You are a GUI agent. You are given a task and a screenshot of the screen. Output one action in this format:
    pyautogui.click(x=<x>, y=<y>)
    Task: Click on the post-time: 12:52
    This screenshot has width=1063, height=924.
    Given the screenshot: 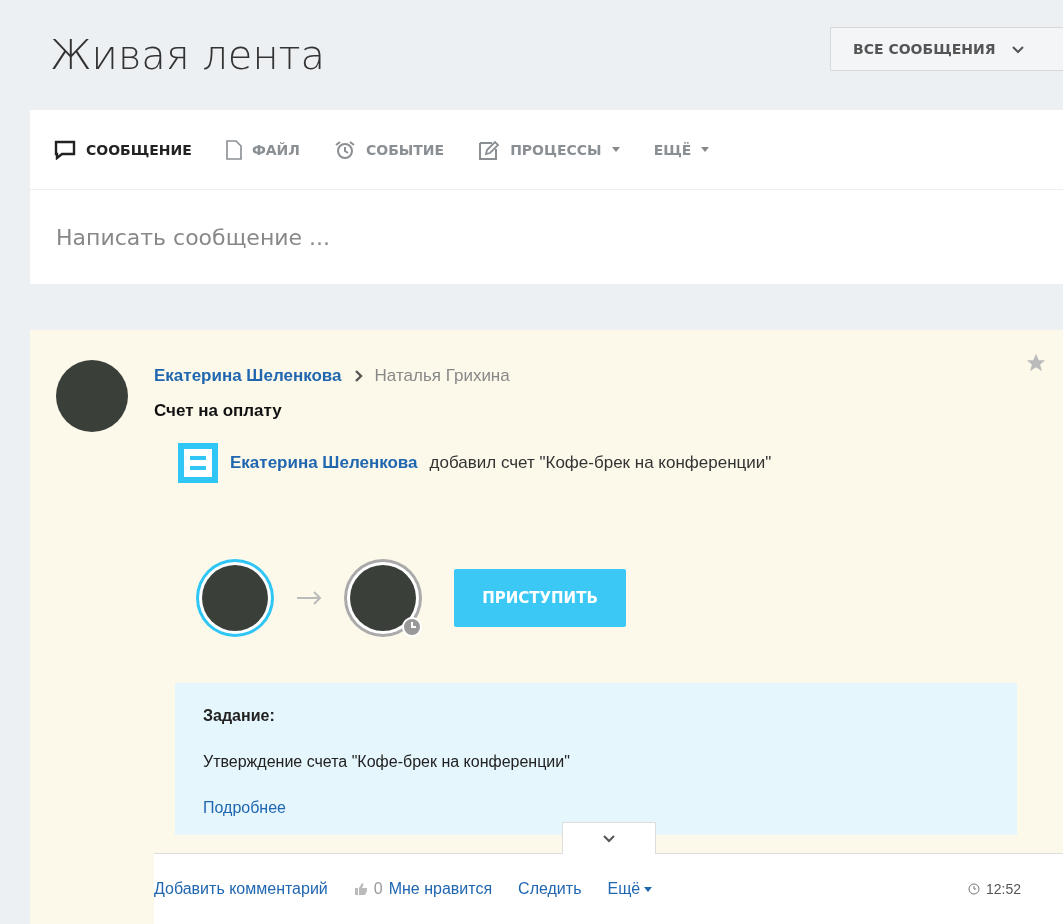 What is the action you would take?
    pyautogui.click(x=1003, y=889)
    